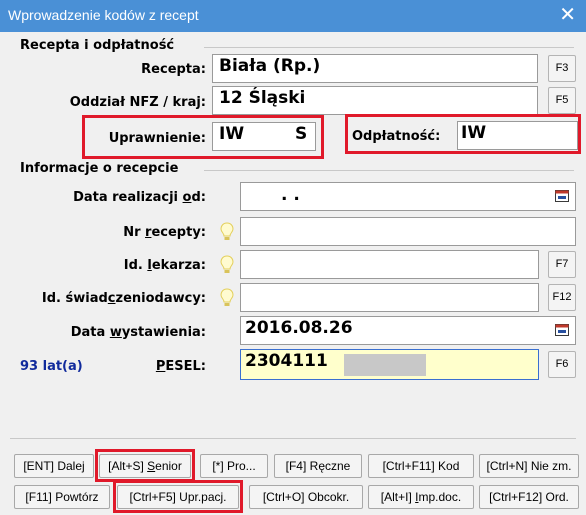 The height and width of the screenshot is (515, 586). What do you see at coordinates (62, 497) in the screenshot?
I see `powtorz-button: [F11] Powtórz` at bounding box center [62, 497].